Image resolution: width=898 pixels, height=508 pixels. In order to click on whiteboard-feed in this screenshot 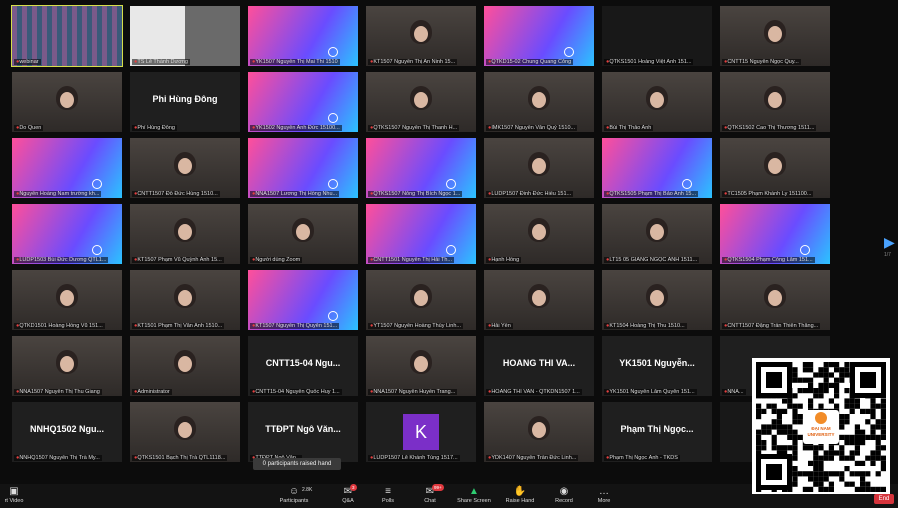, I will do `click(185, 36)`.